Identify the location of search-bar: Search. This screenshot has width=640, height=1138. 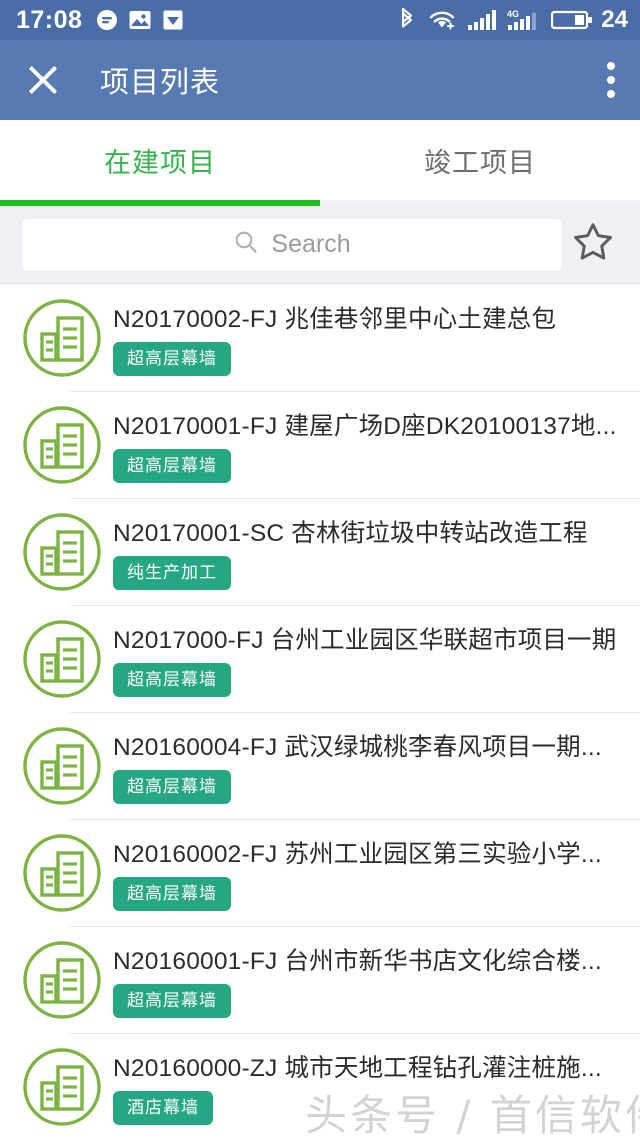
(320, 245).